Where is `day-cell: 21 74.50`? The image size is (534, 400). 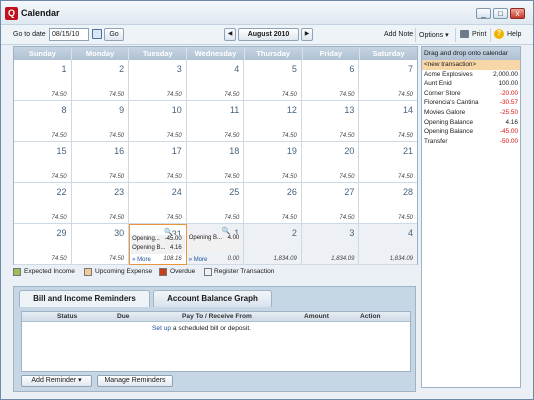 day-cell: 21 74.50 is located at coordinates (388, 162).